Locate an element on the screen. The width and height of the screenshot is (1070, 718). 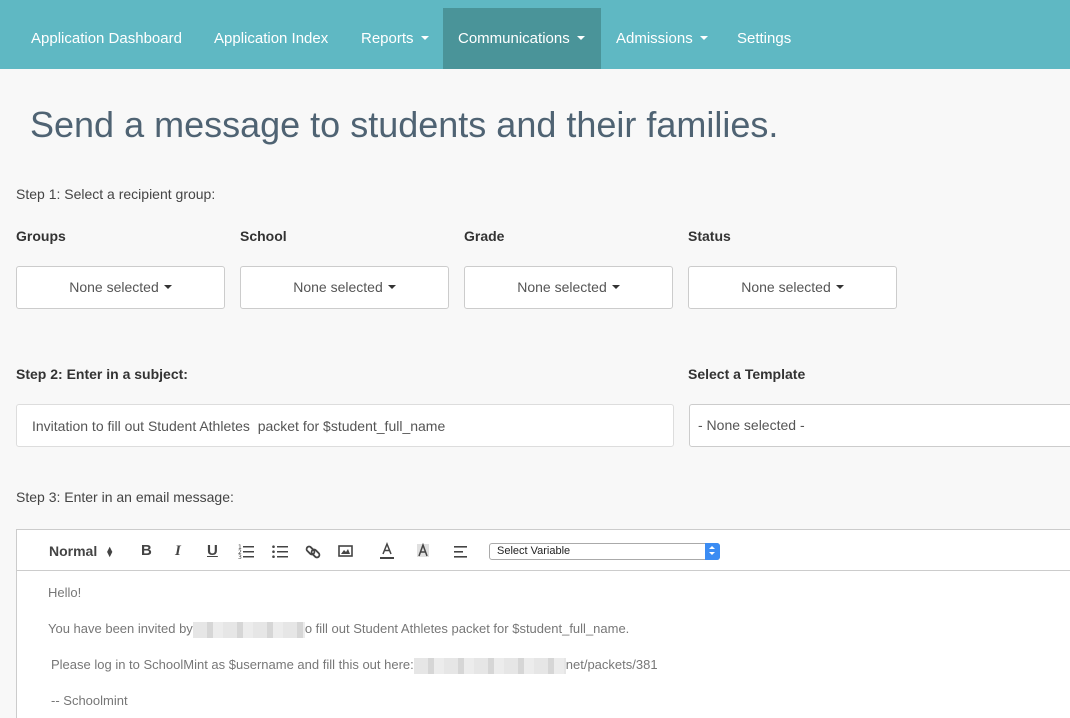
underline-icon: U is located at coordinates (212, 550).